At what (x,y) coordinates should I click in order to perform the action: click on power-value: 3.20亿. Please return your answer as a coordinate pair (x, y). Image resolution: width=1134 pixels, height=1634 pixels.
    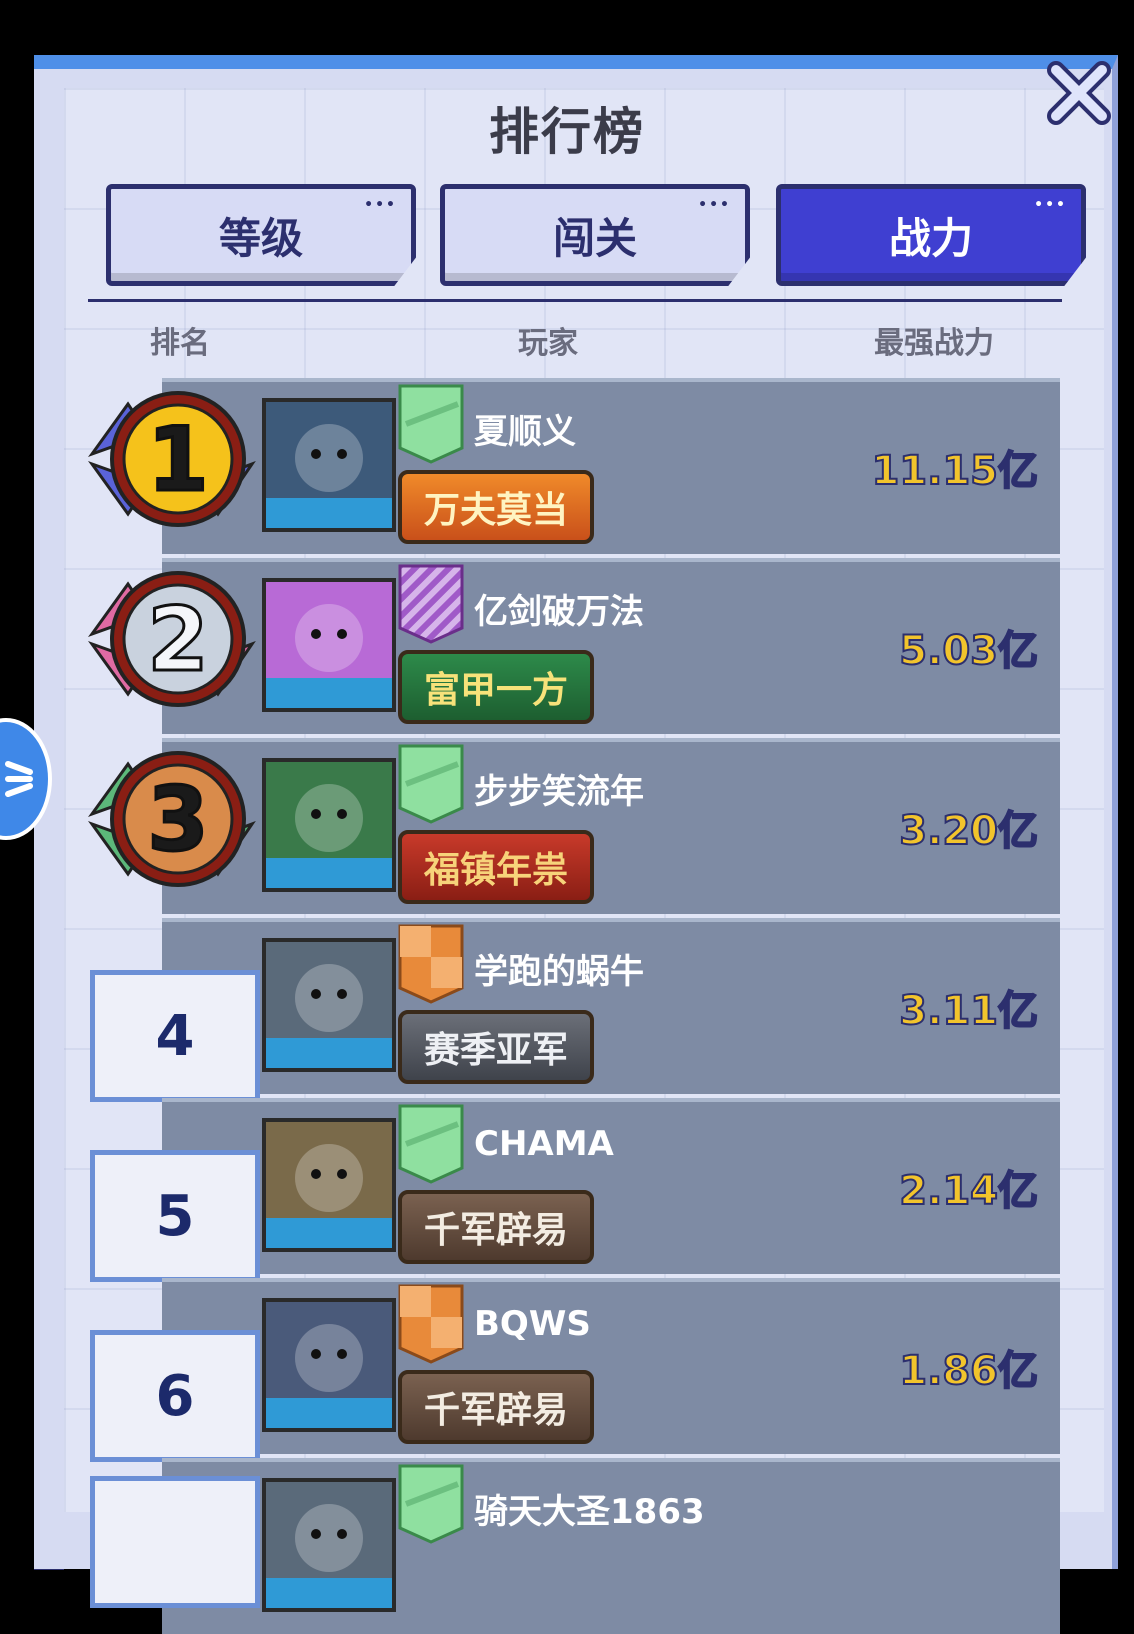
    Looking at the image, I should click on (968, 831).